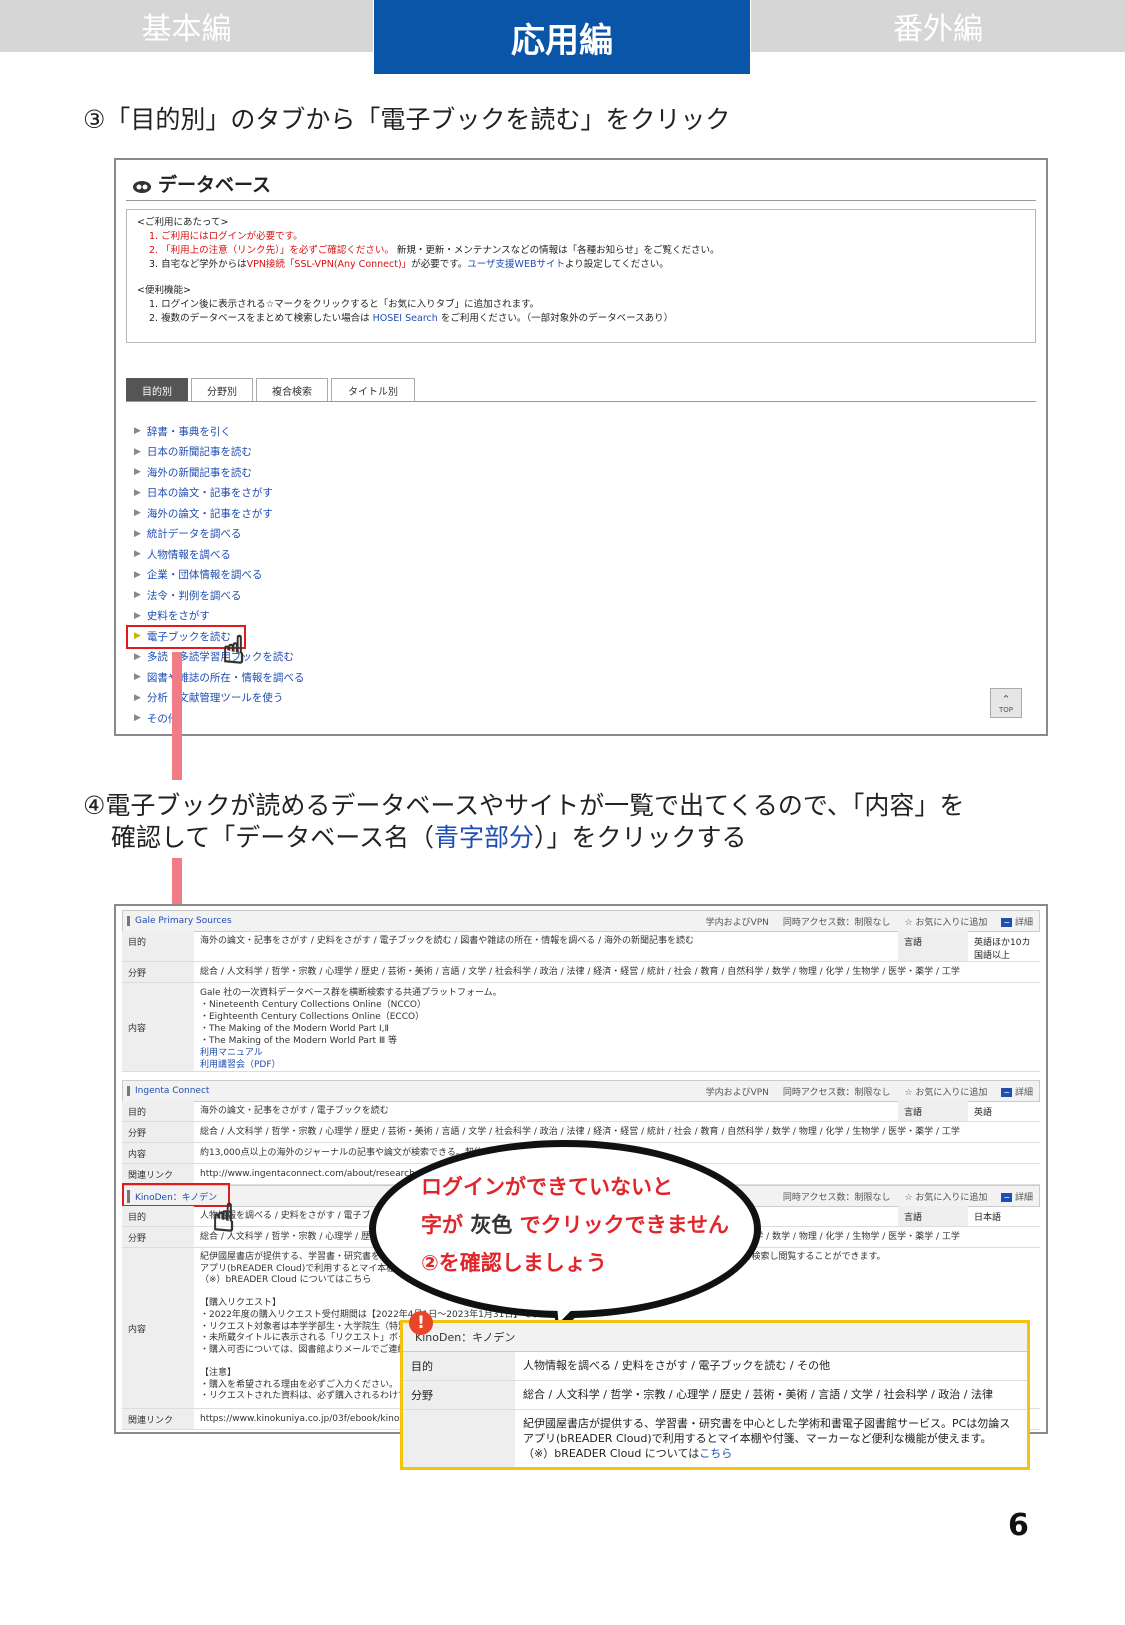 Image resolution: width=1125 pixels, height=1625 pixels. I want to click on row-label, so click(459, 1438).